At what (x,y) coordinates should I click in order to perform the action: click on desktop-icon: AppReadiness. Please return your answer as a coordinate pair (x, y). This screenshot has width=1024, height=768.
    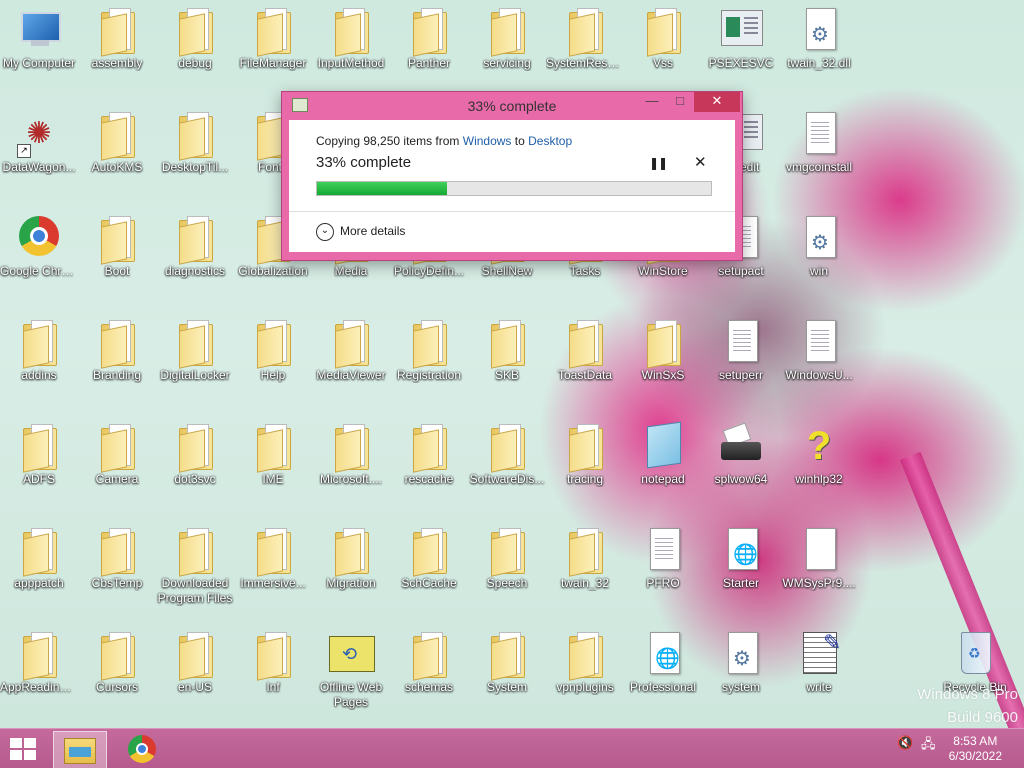
    Looking at the image, I should click on (39, 662).